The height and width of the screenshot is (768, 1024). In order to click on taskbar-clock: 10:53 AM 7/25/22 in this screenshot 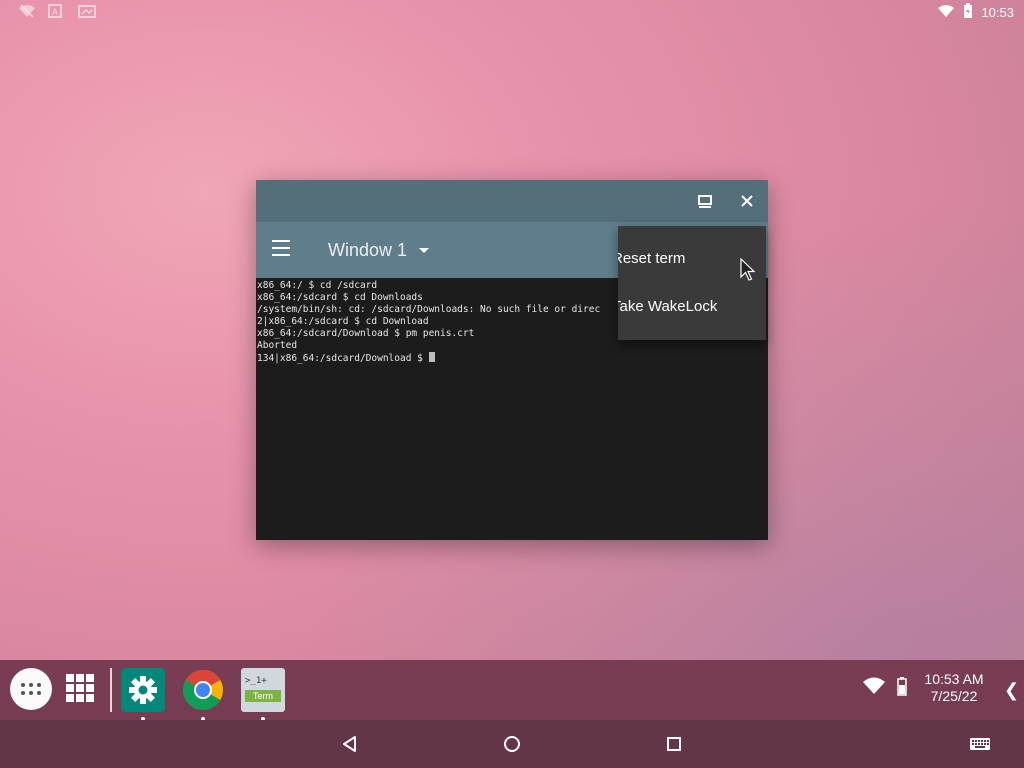, I will do `click(954, 688)`.